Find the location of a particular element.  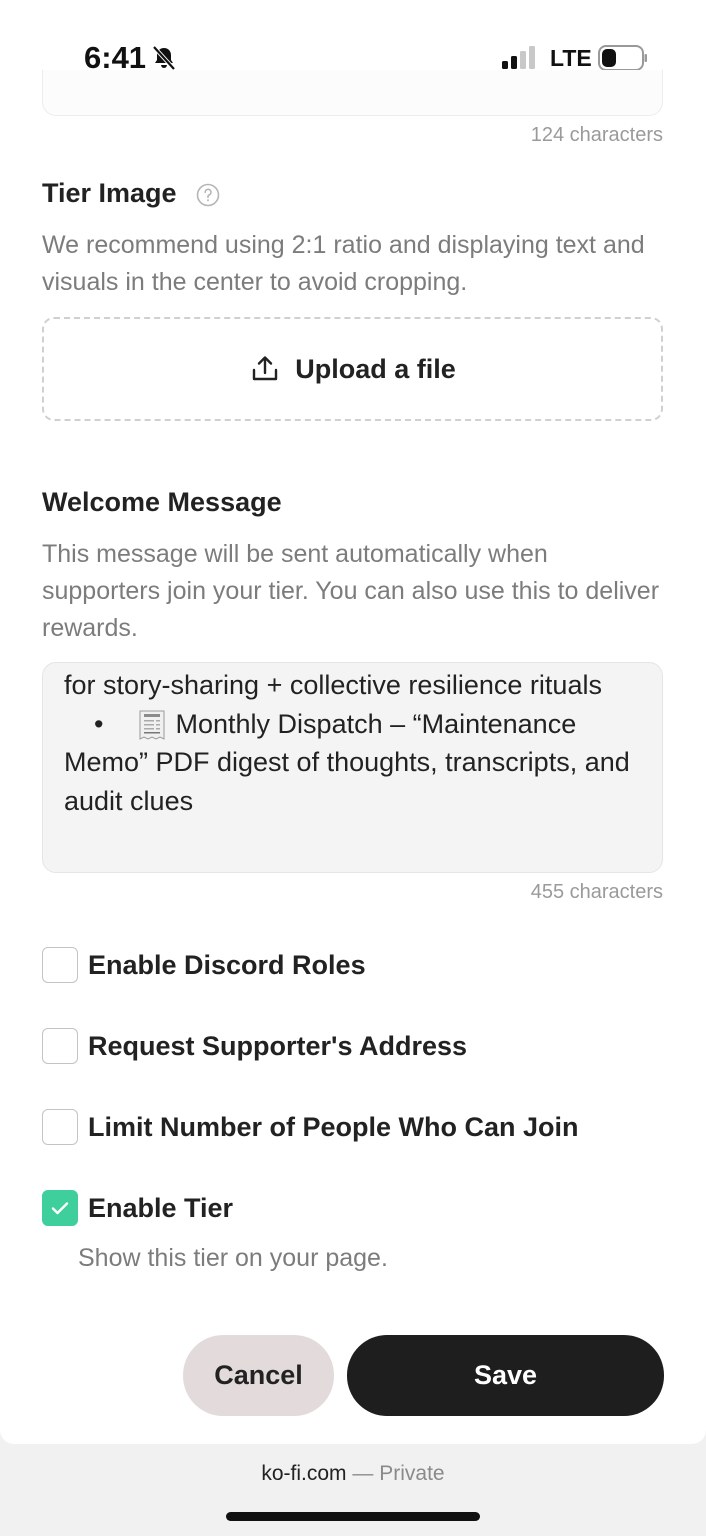

receipt-icon is located at coordinates (152, 725).